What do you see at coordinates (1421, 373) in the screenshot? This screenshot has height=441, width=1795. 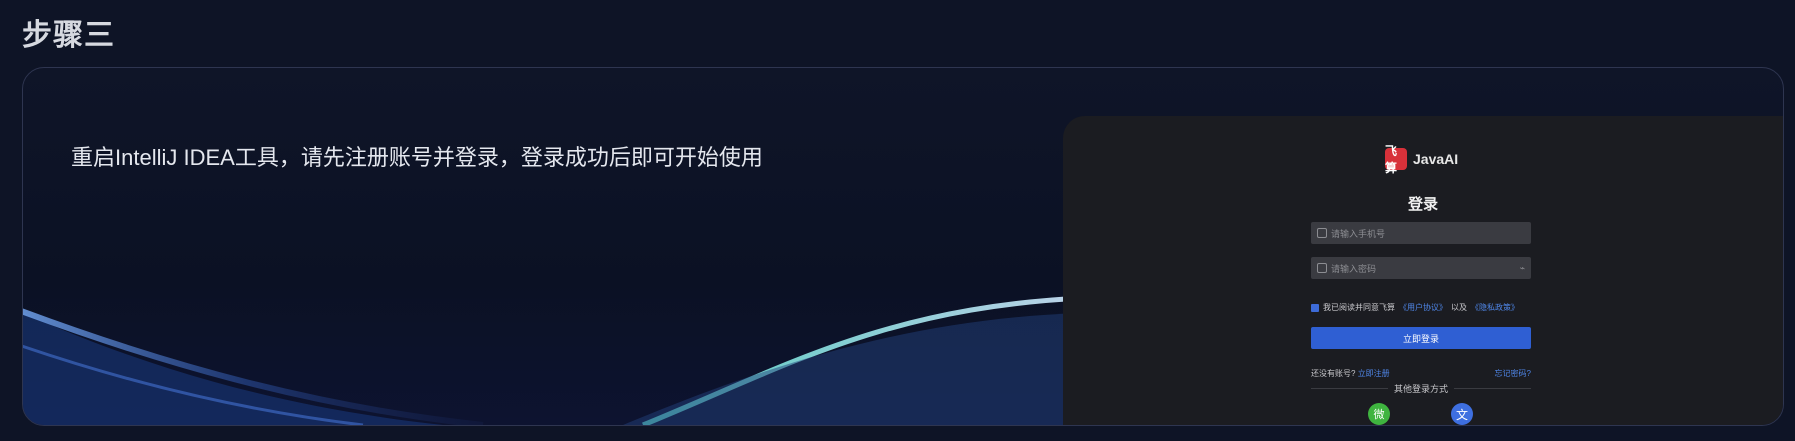 I see `register-row: 还没有账号? 立即注册 忘记密码?` at bounding box center [1421, 373].